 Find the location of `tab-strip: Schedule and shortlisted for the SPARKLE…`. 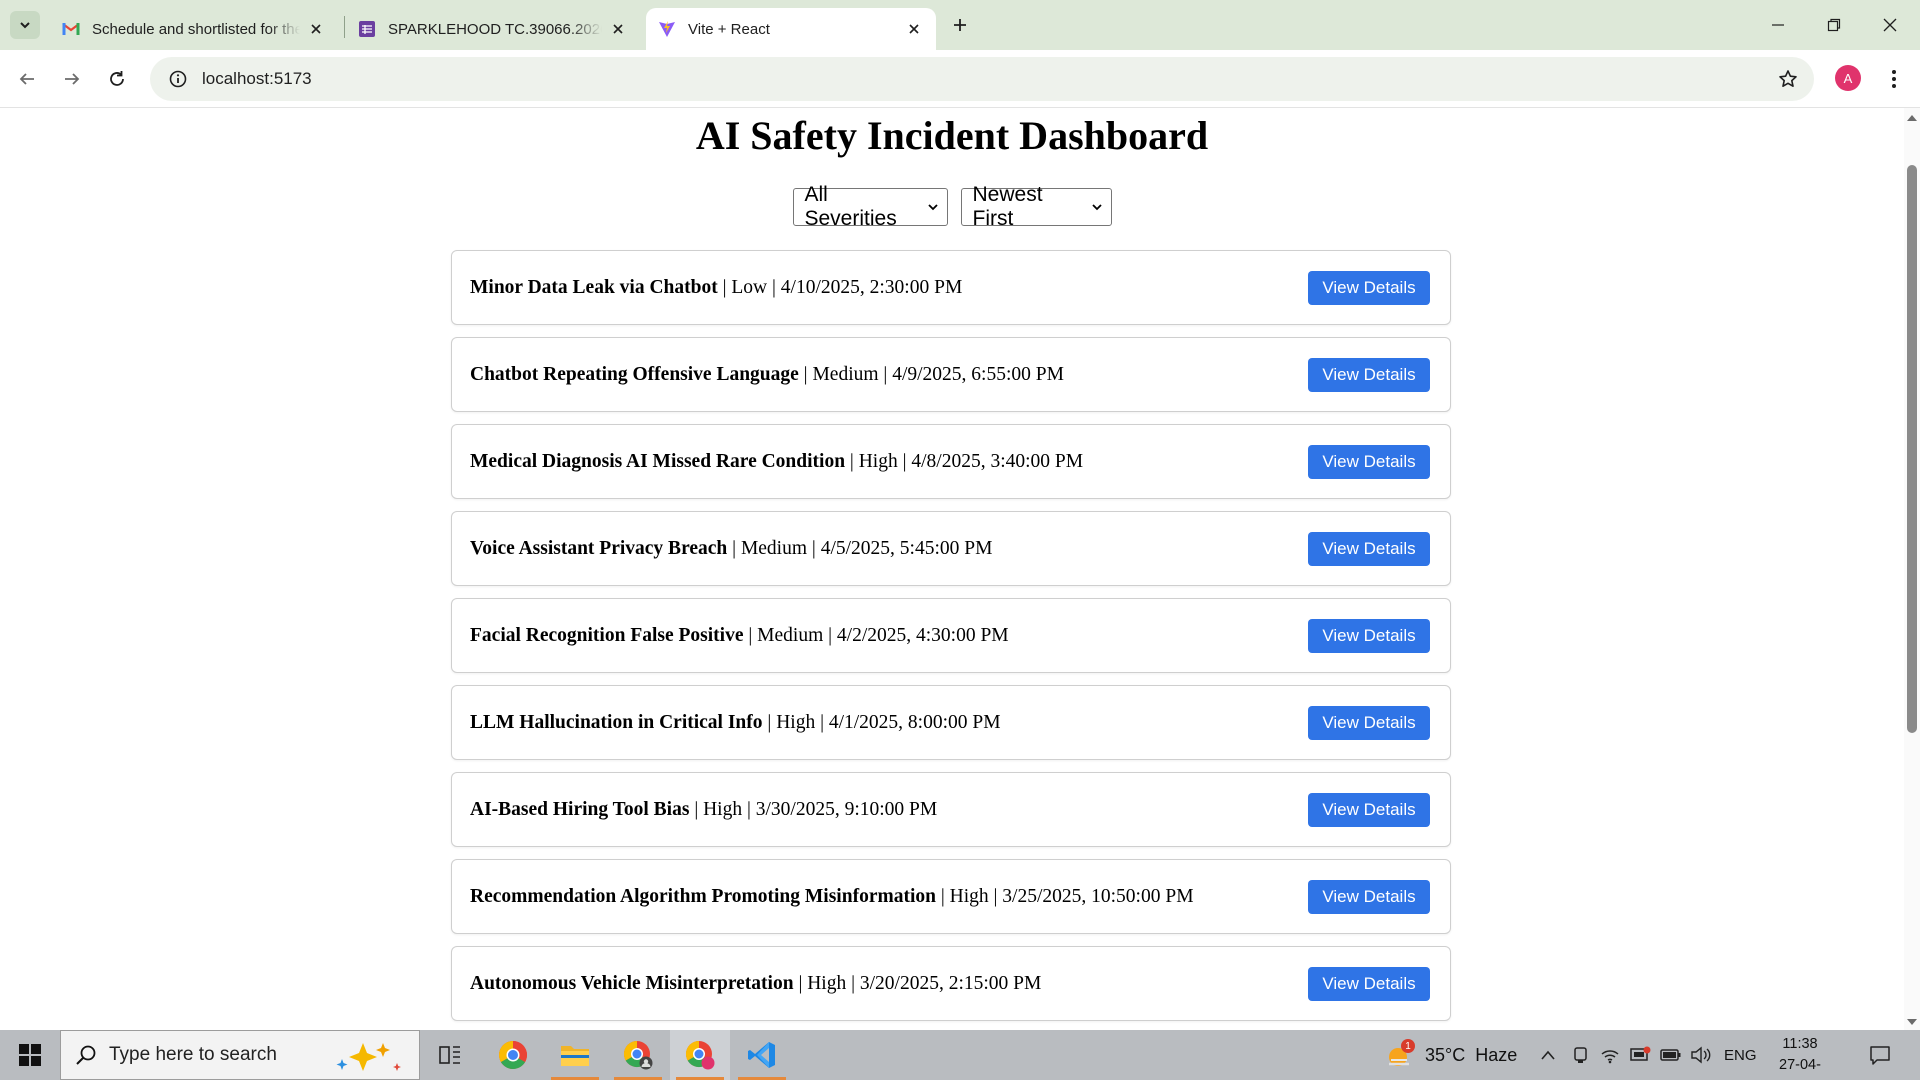

tab-strip: Schedule and shortlisted for the SPARKLE… is located at coordinates (960, 25).